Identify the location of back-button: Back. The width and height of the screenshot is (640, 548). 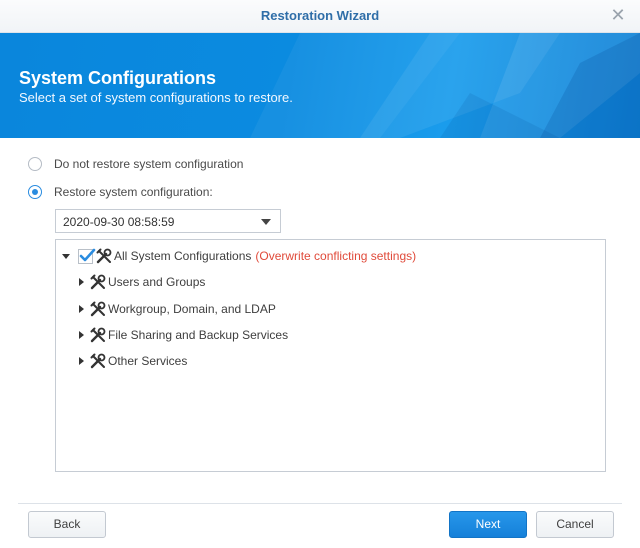
(67, 524).